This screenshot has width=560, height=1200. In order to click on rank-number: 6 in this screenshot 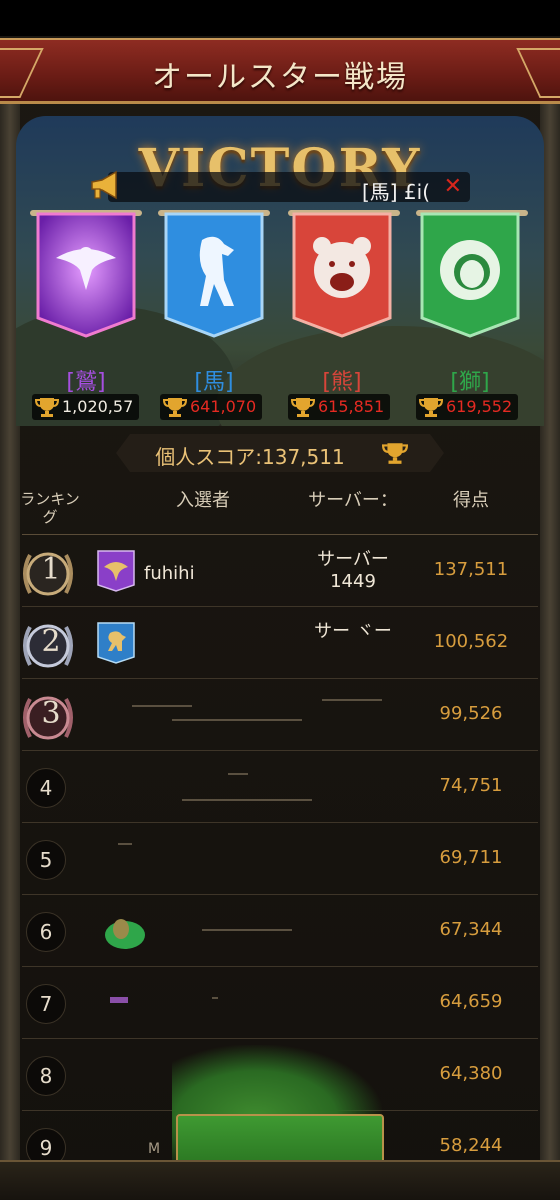, I will do `click(46, 932)`.